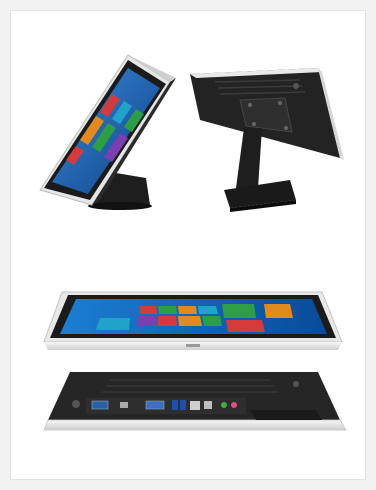 The image size is (376, 490). What do you see at coordinates (195, 401) in the screenshot?
I see `rear-ports-view` at bounding box center [195, 401].